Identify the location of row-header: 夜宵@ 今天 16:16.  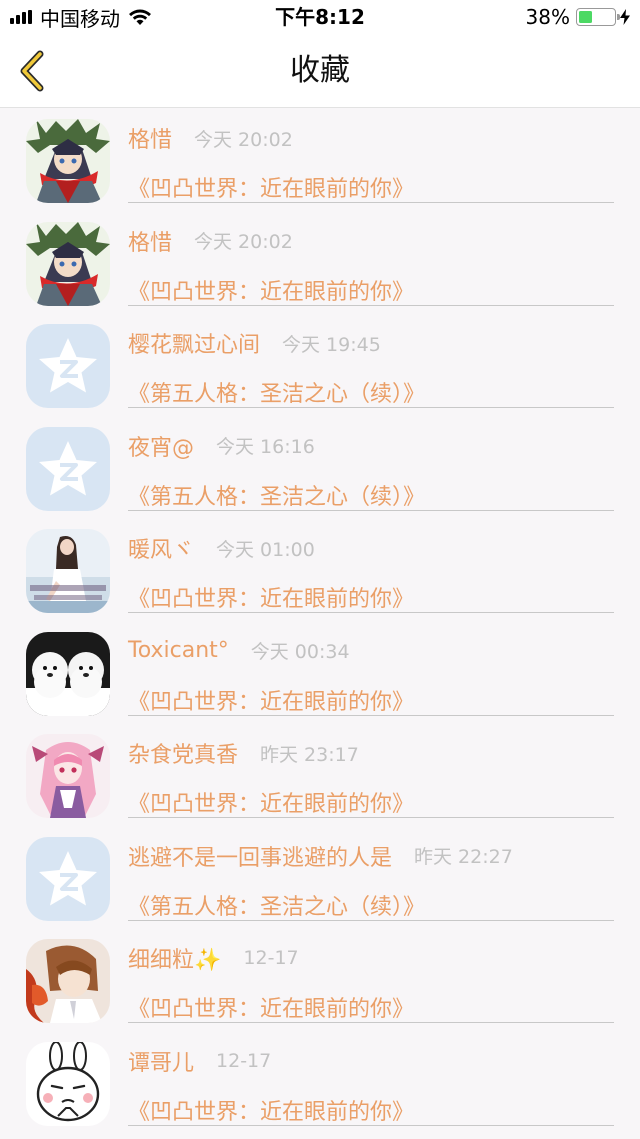
(221, 446).